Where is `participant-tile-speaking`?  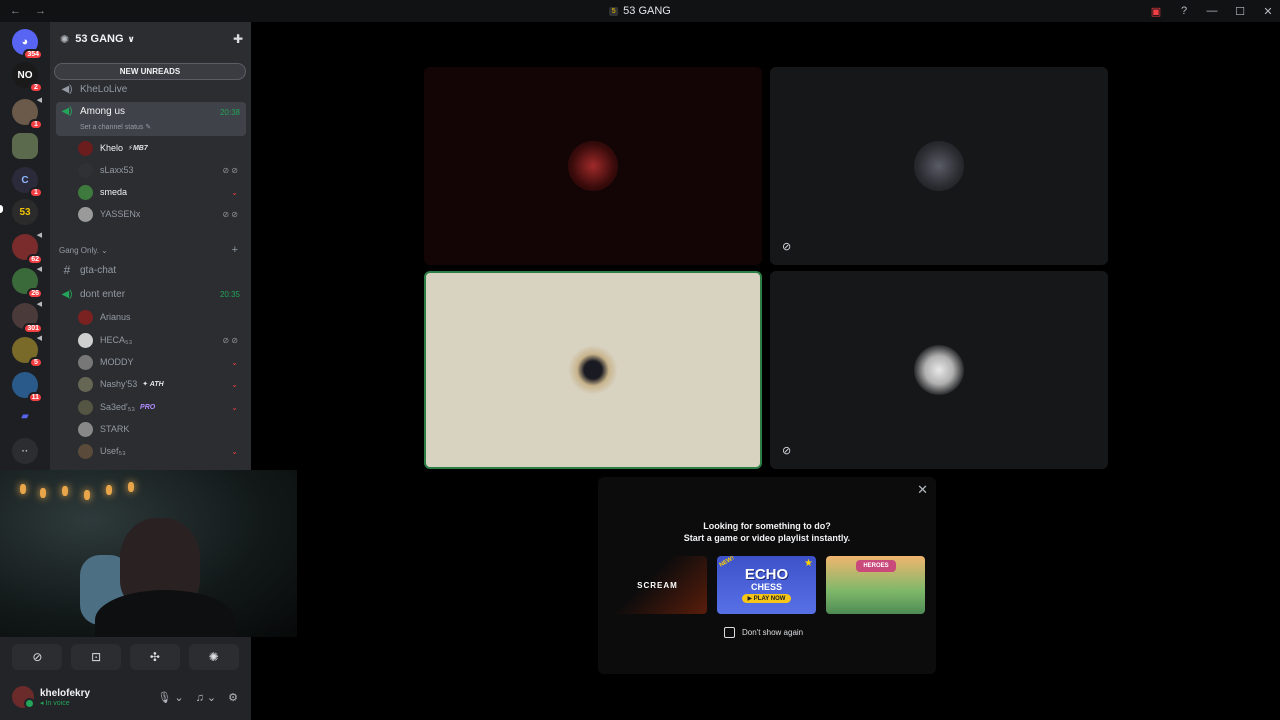
participant-tile-speaking is located at coordinates (593, 370).